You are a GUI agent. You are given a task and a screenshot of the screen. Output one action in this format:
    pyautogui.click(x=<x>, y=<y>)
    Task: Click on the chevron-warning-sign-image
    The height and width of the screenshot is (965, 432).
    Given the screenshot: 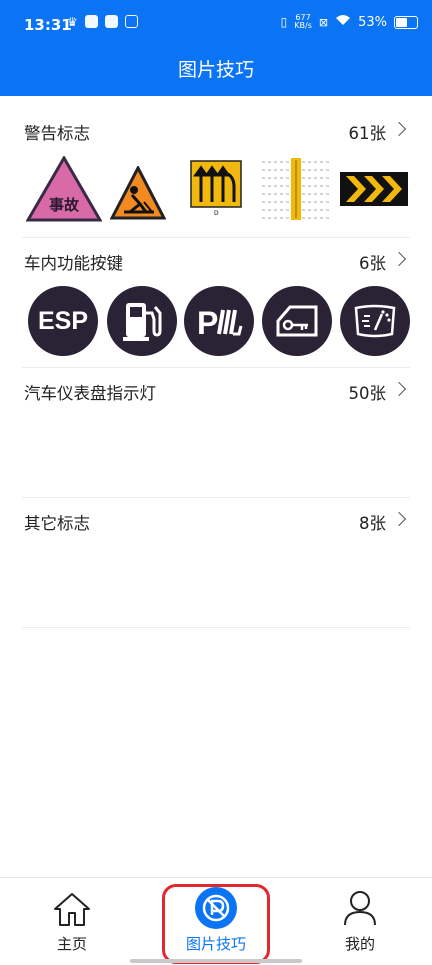 What is the action you would take?
    pyautogui.click(x=374, y=189)
    